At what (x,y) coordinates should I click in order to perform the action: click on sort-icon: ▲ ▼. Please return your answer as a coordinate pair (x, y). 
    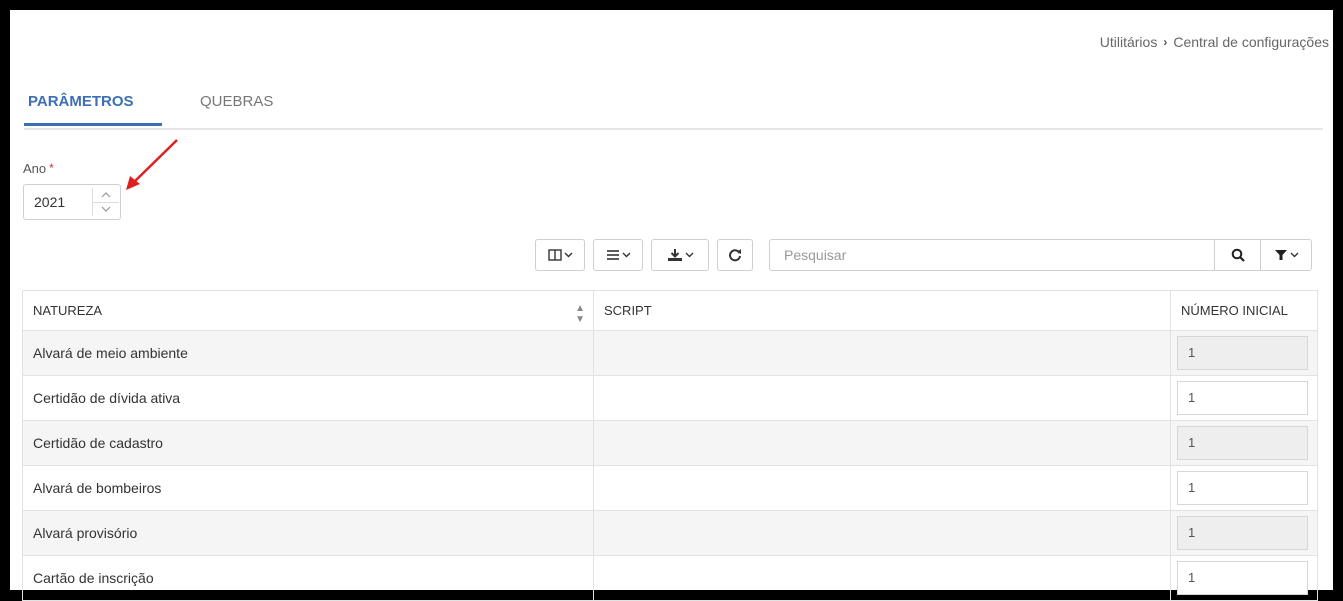
    Looking at the image, I should click on (580, 314).